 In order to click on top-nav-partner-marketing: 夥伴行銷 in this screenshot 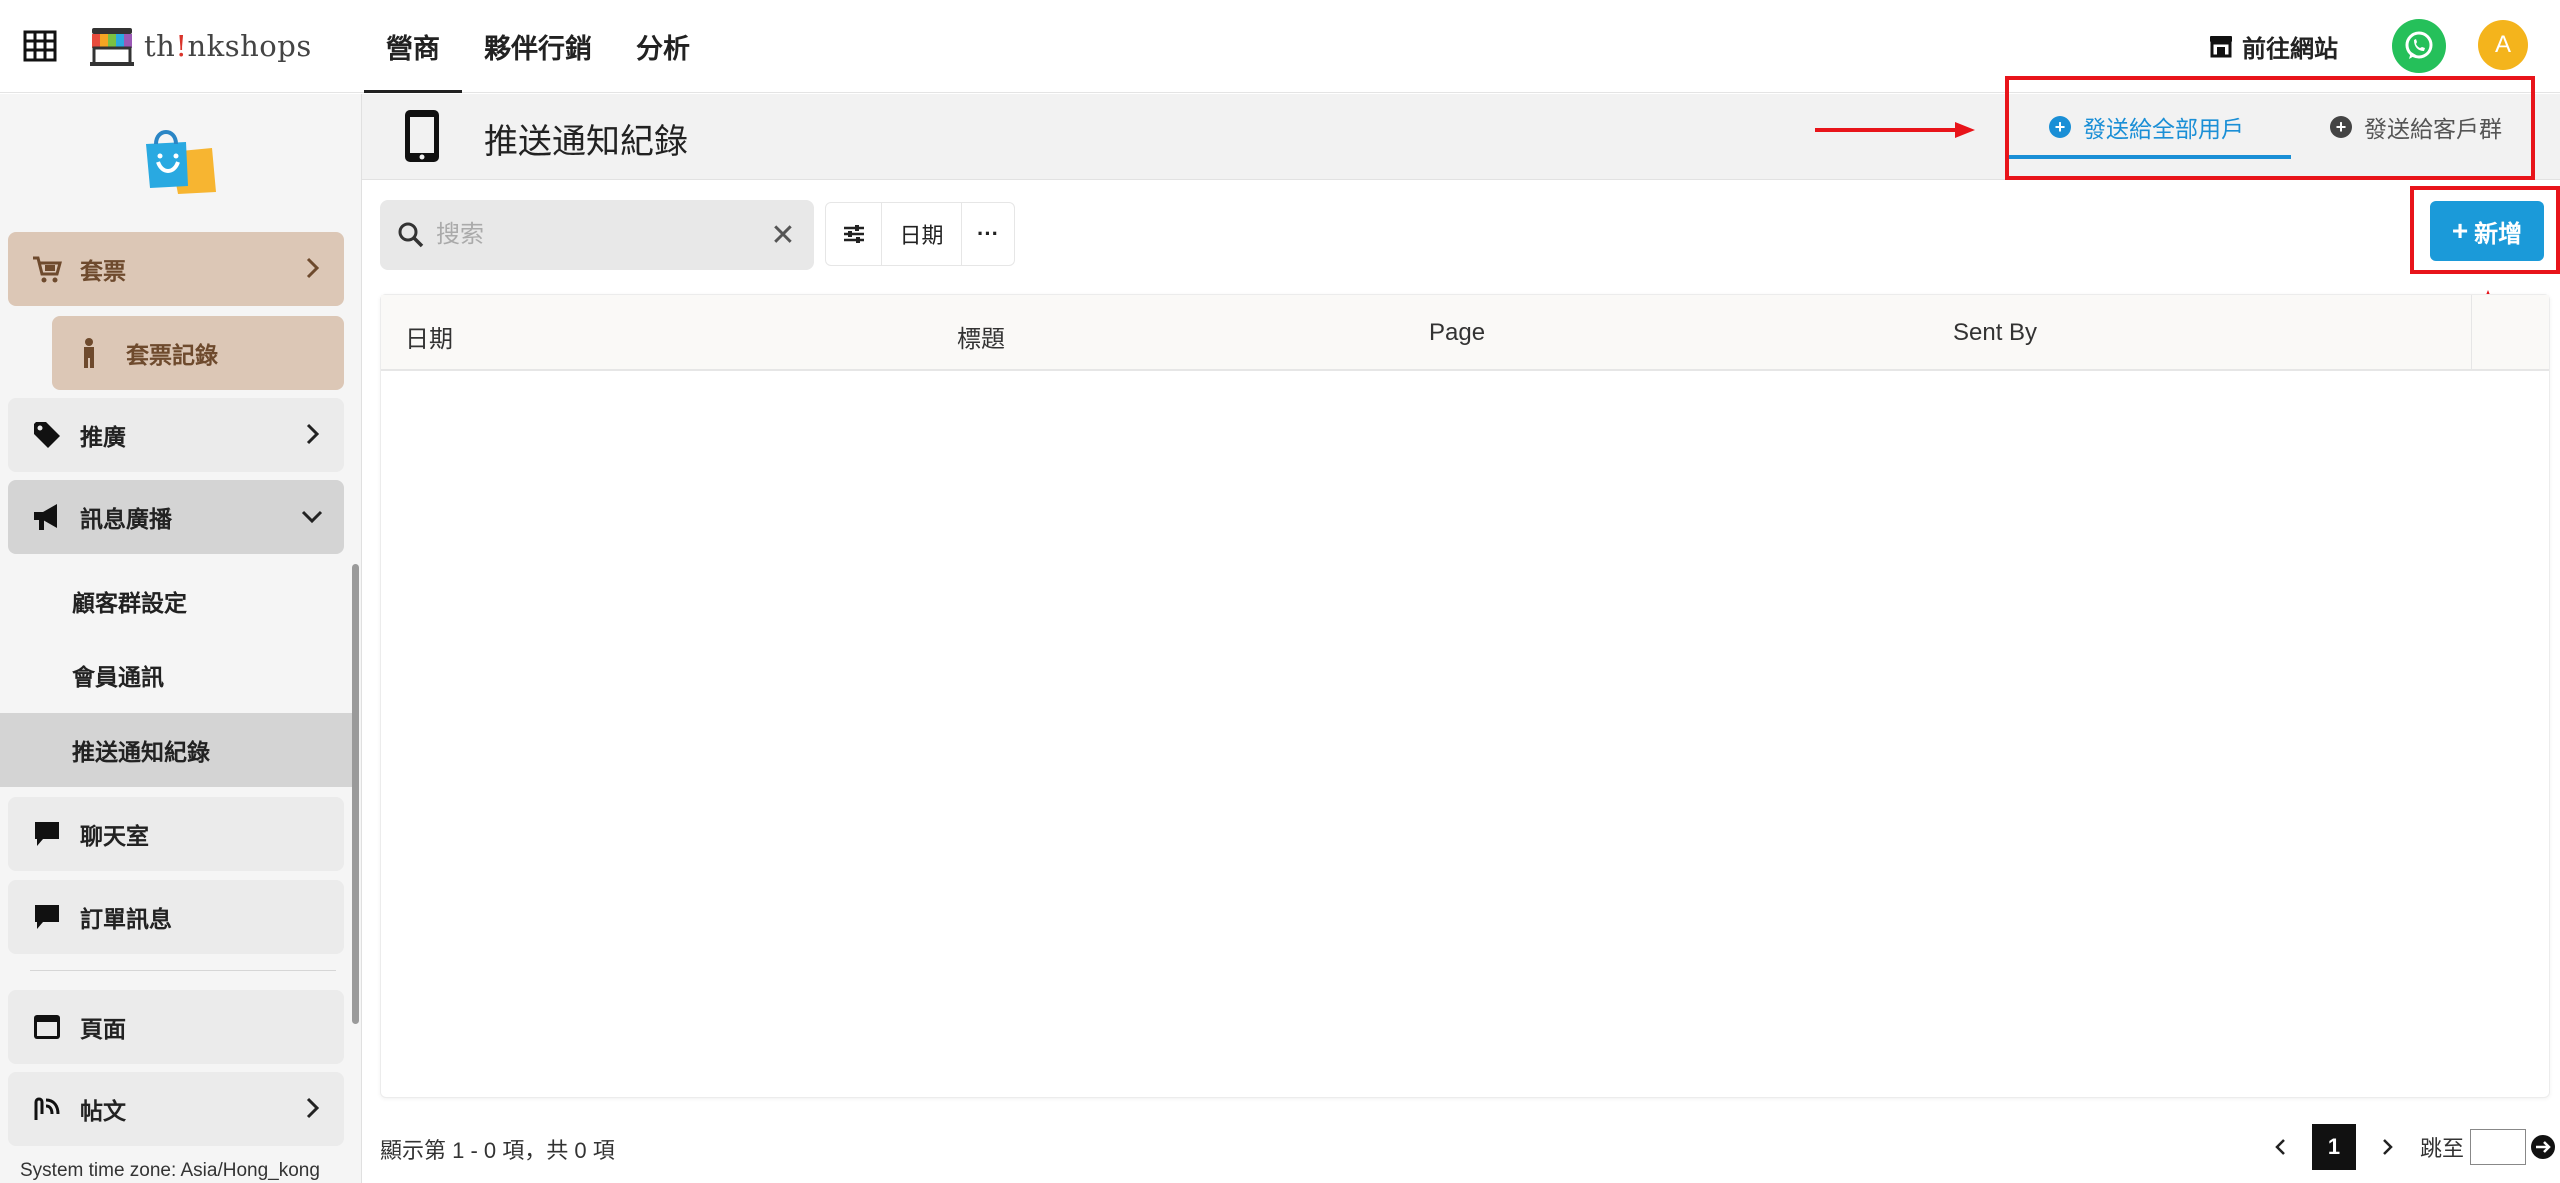, I will do `click(538, 46)`.